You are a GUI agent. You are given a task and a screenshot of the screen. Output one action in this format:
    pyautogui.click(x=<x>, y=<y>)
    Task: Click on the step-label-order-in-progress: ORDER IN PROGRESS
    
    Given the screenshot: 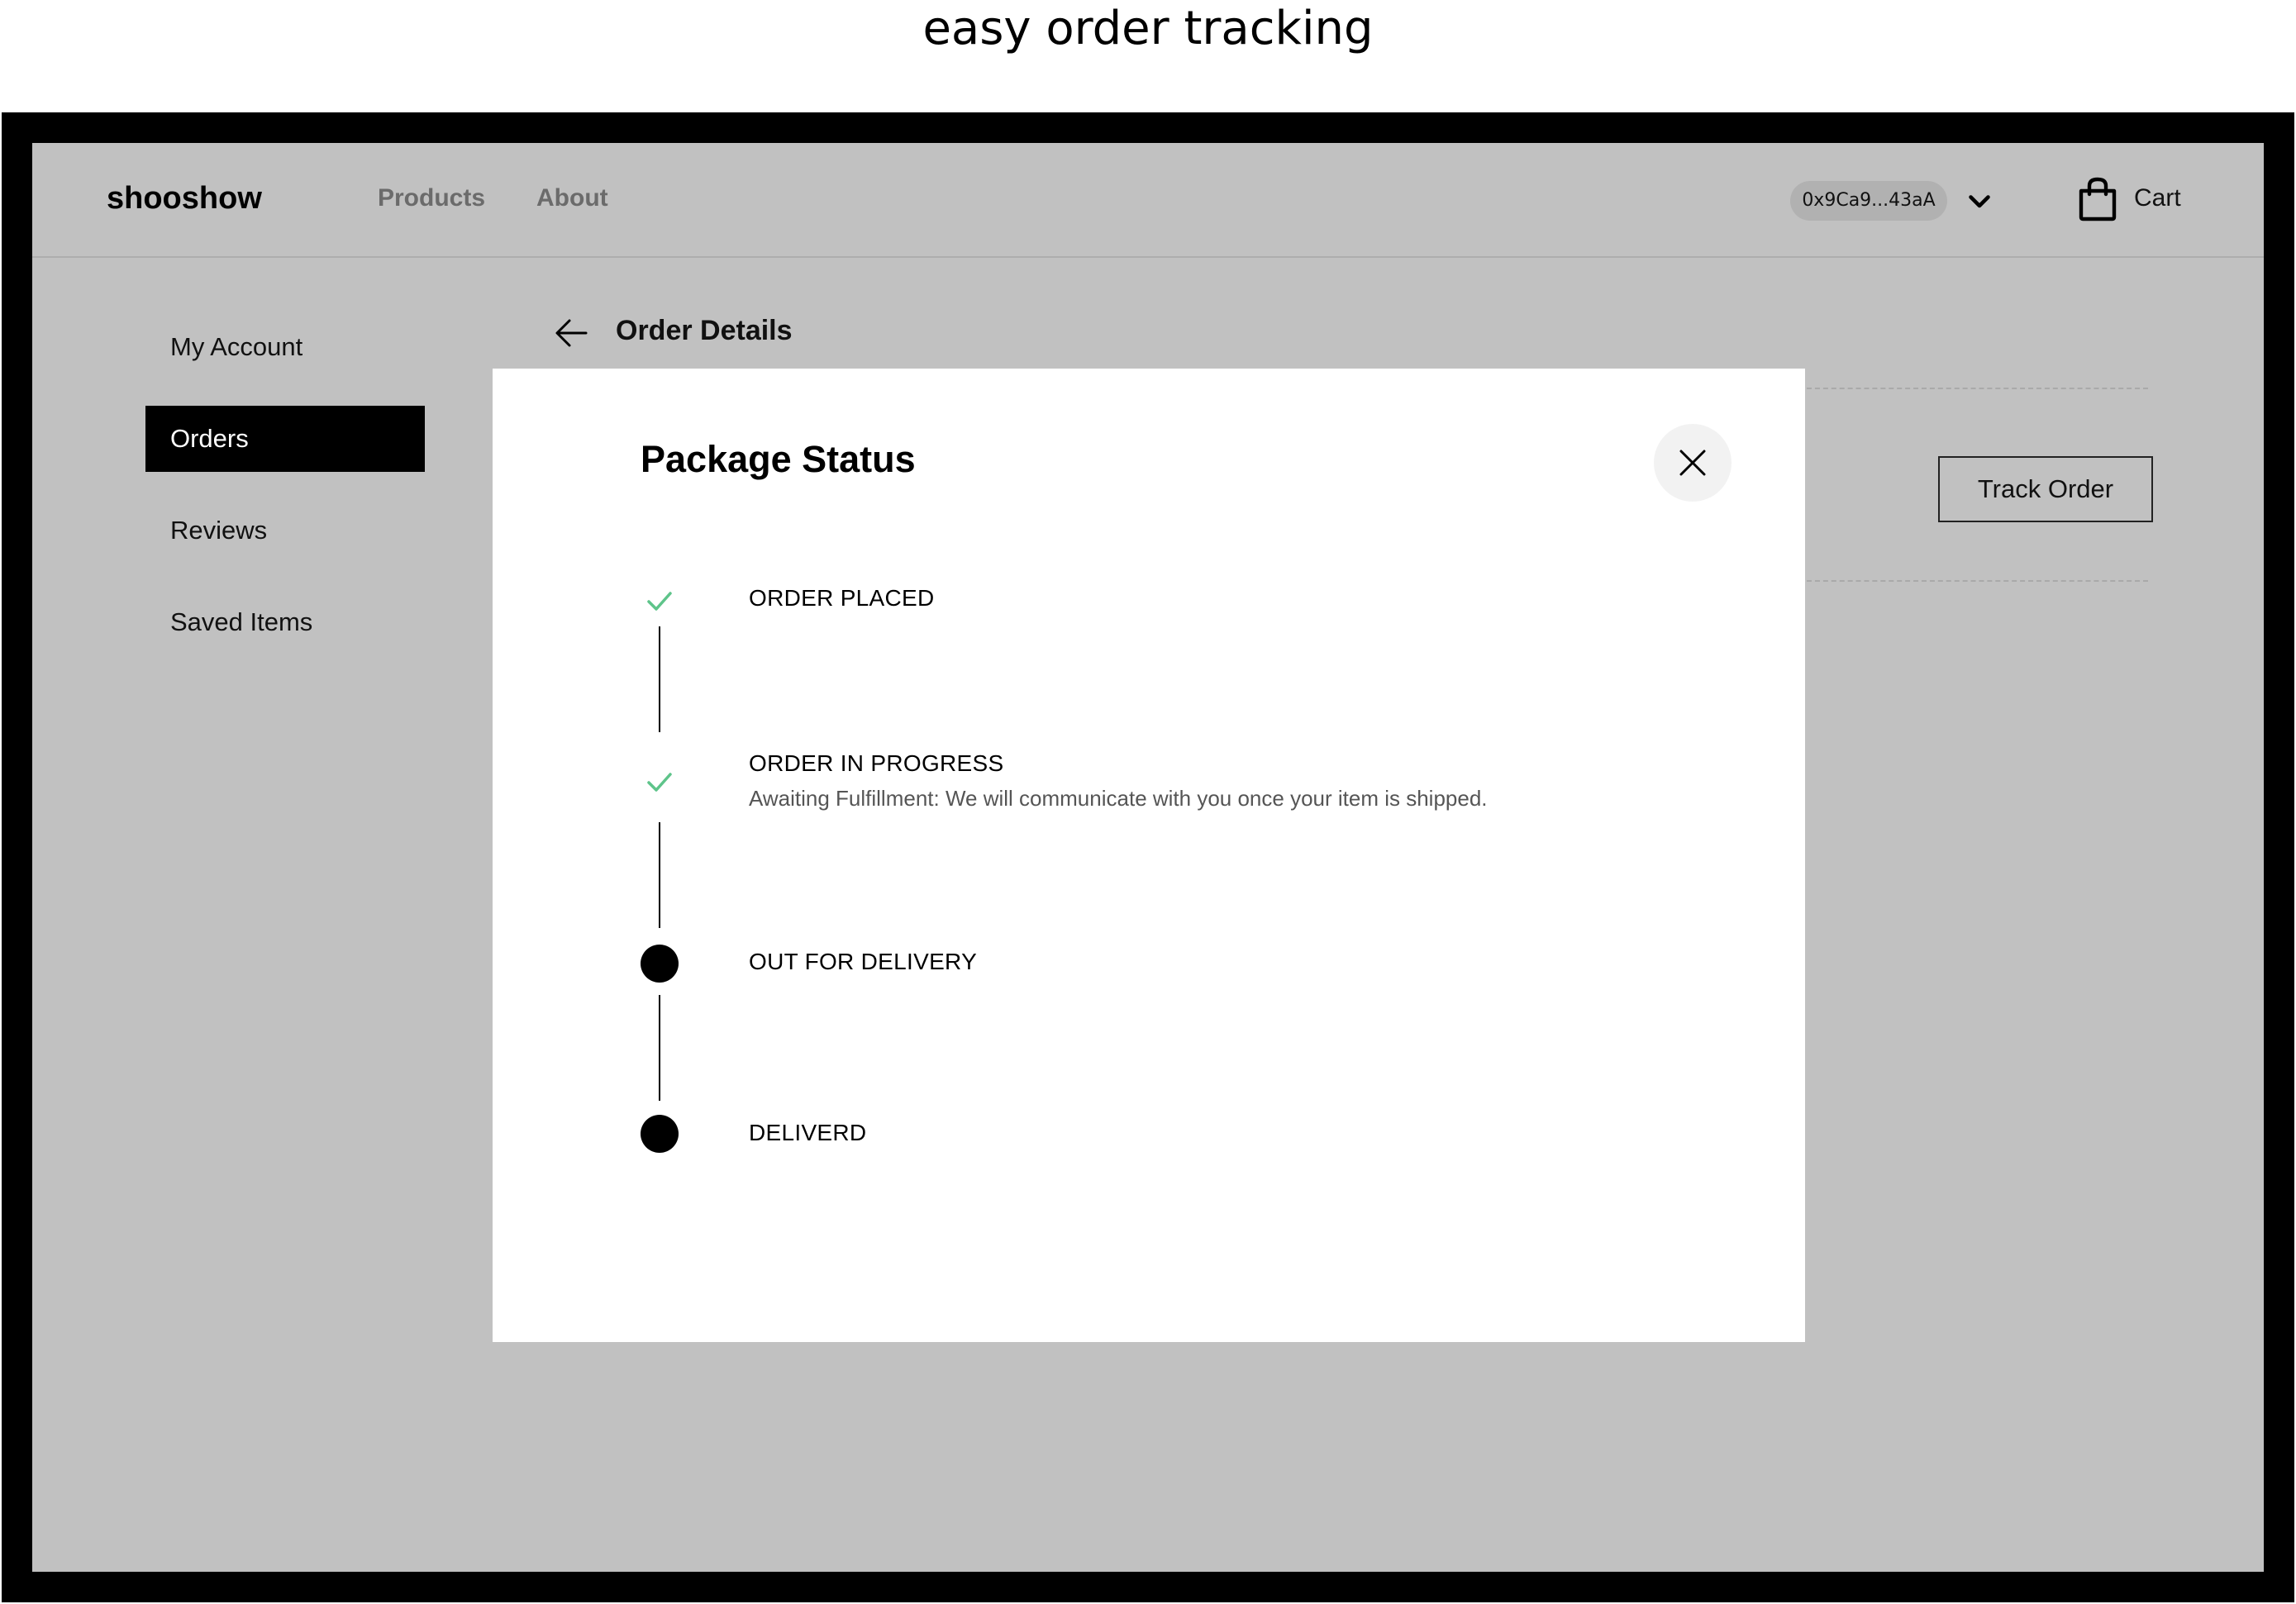 What is the action you would take?
    pyautogui.click(x=876, y=763)
    